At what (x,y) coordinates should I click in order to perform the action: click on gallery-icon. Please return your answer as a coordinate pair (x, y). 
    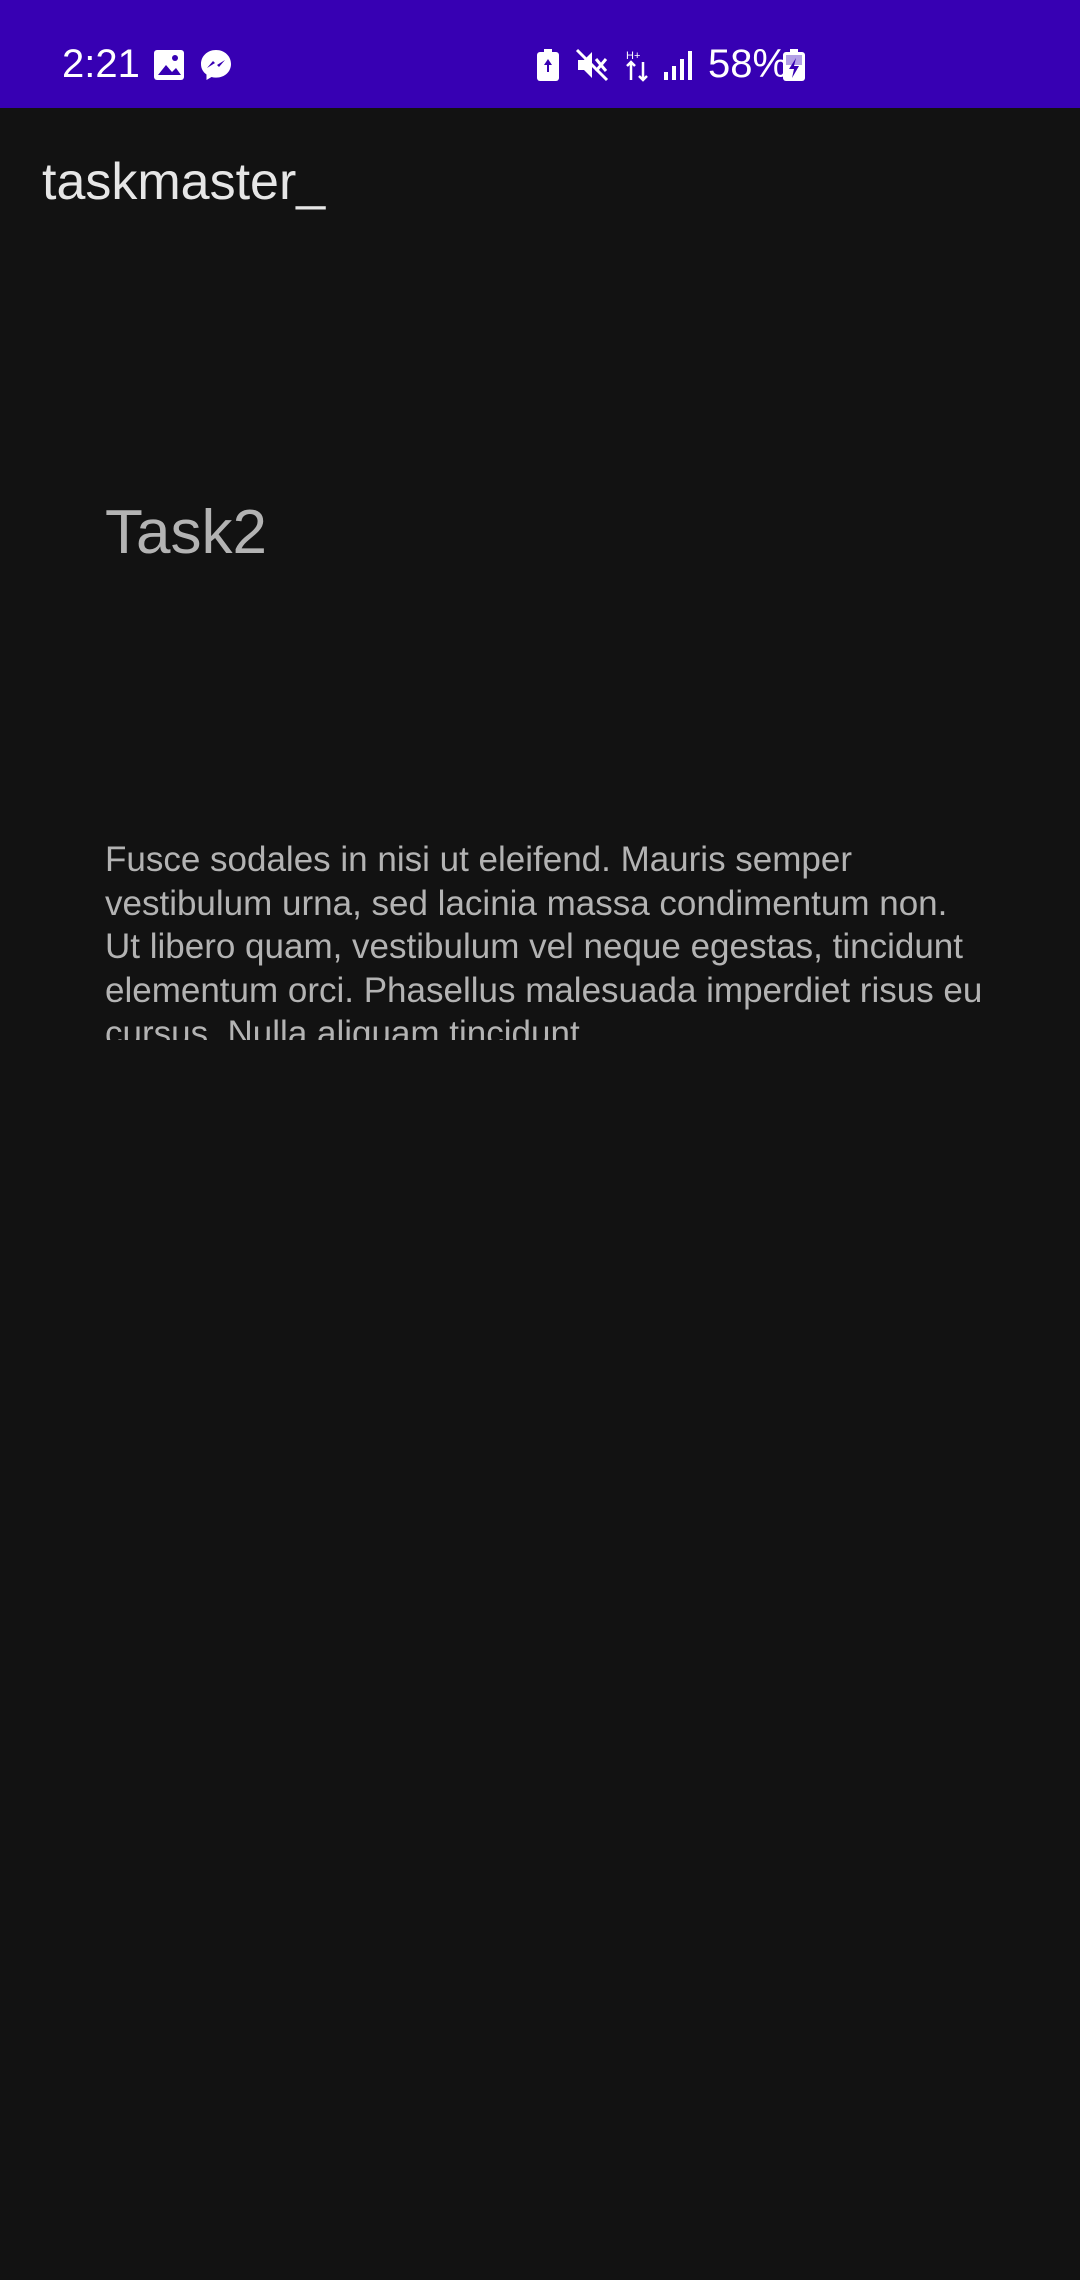
    Looking at the image, I should click on (169, 65).